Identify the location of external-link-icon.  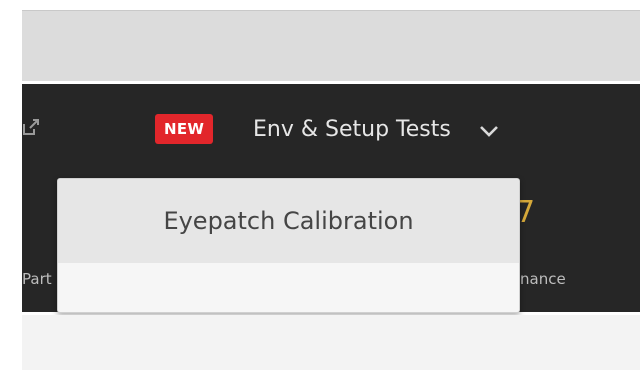
(31, 127).